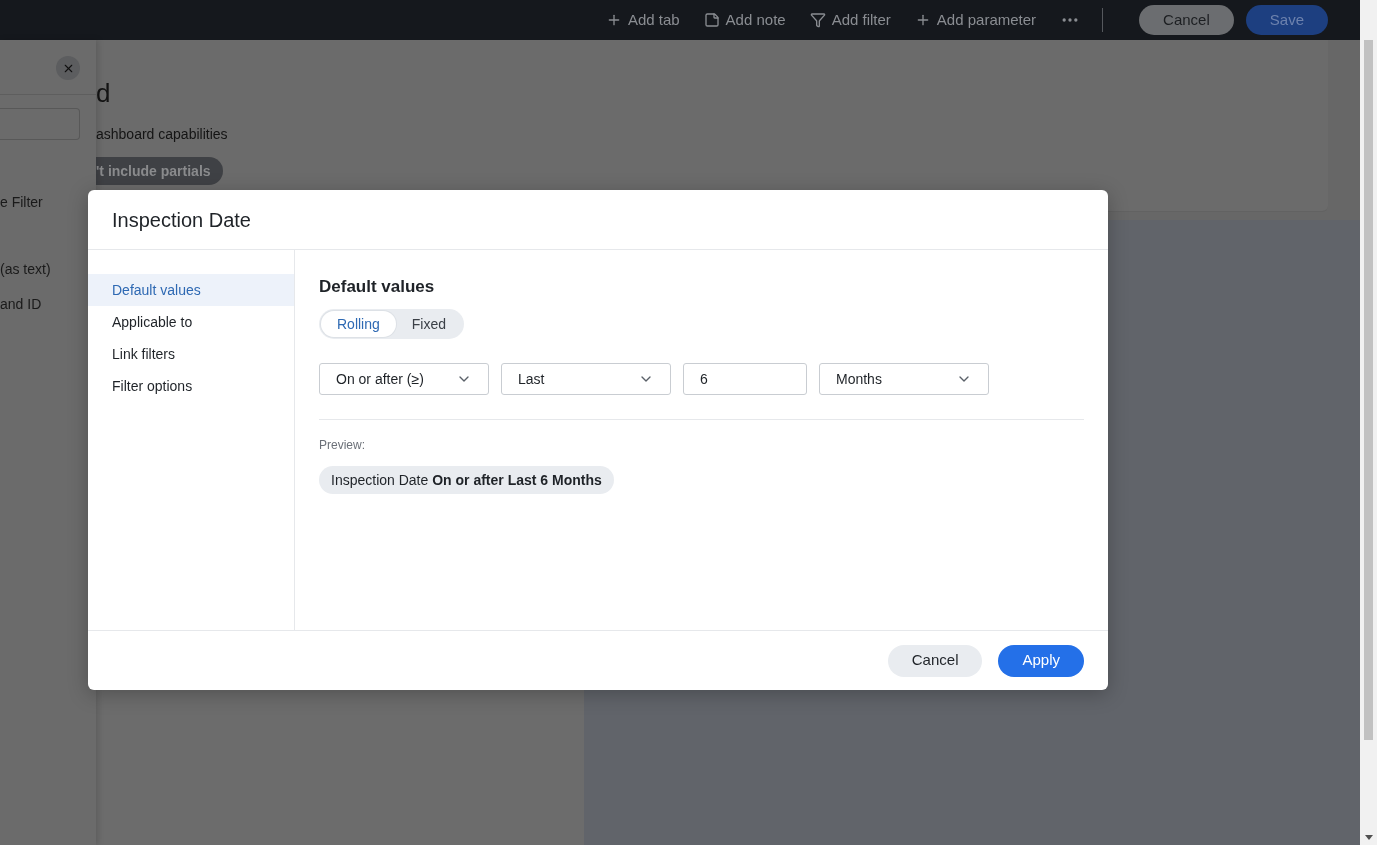 The height and width of the screenshot is (845, 1377). Describe the element at coordinates (342, 446) in the screenshot. I see `preview-label: Preview:` at that location.